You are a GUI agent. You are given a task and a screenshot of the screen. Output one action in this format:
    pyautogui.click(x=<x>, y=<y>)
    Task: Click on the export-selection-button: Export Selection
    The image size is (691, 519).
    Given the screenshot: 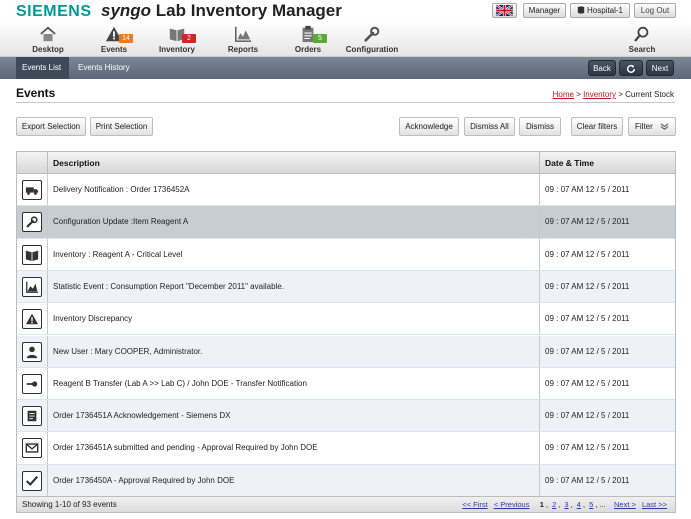 What is the action you would take?
    pyautogui.click(x=51, y=126)
    